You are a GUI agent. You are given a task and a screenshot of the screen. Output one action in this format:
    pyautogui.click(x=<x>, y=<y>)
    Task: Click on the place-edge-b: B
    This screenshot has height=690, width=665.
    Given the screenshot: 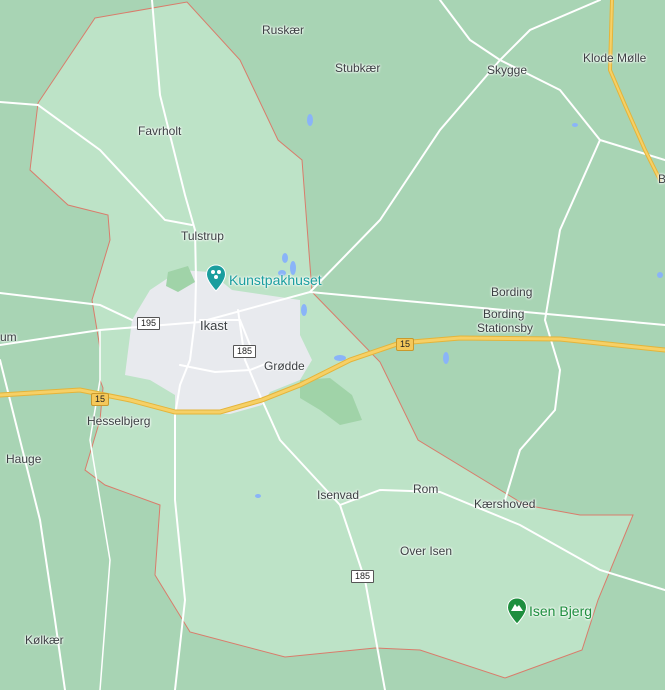 What is the action you would take?
    pyautogui.click(x=661, y=179)
    